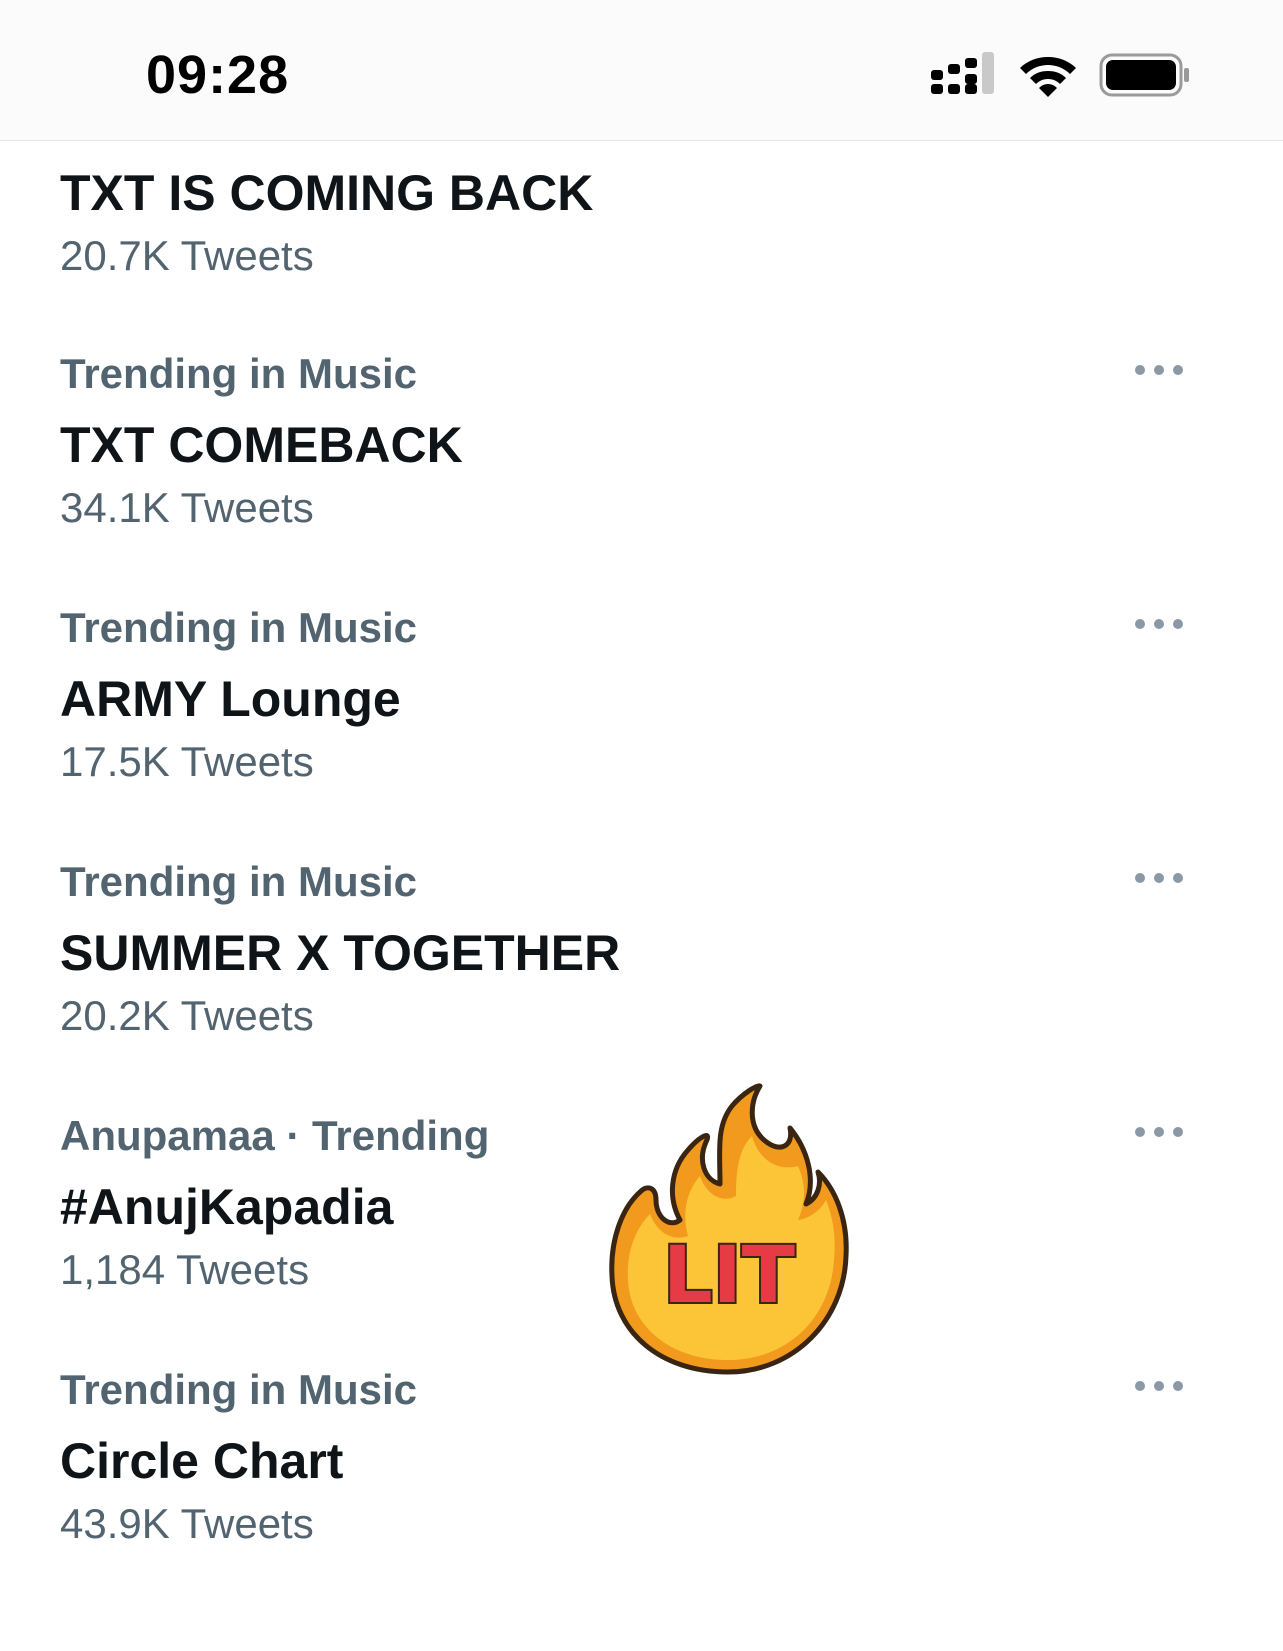  I want to click on status-bar: 09:28, so click(641, 70).